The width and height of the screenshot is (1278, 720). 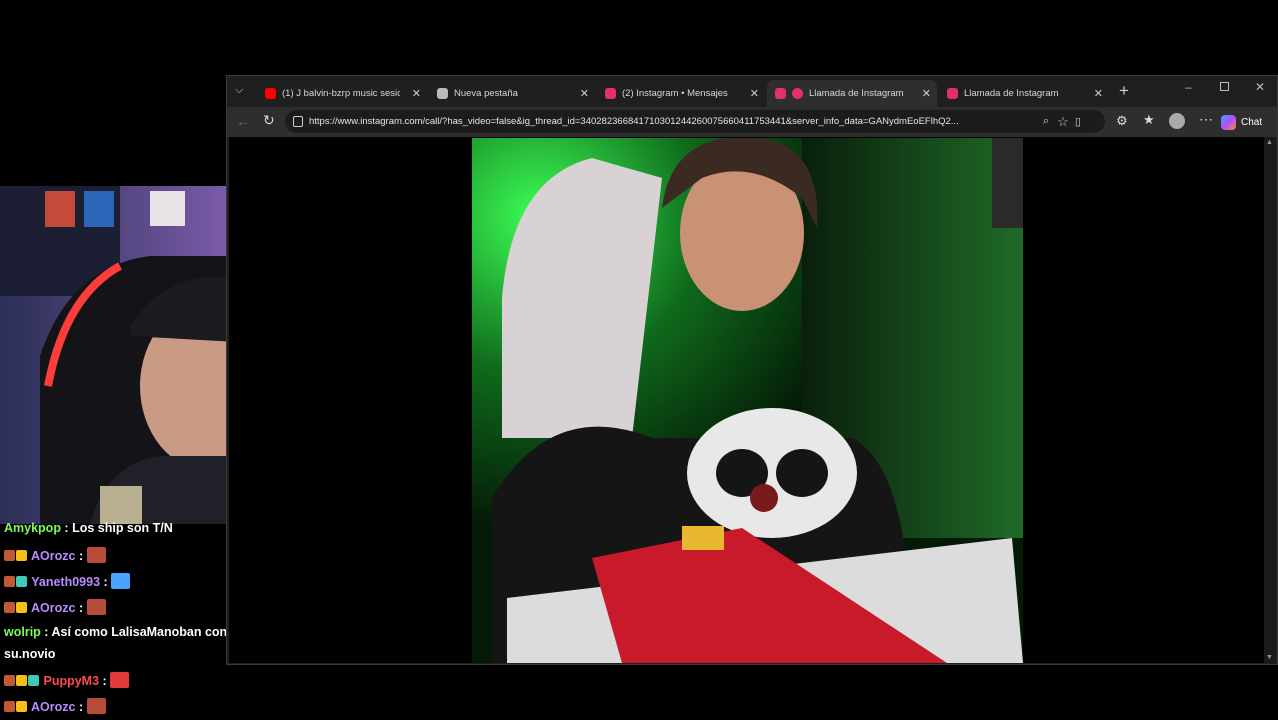 I want to click on chat-text: su.novio, so click(x=30, y=654).